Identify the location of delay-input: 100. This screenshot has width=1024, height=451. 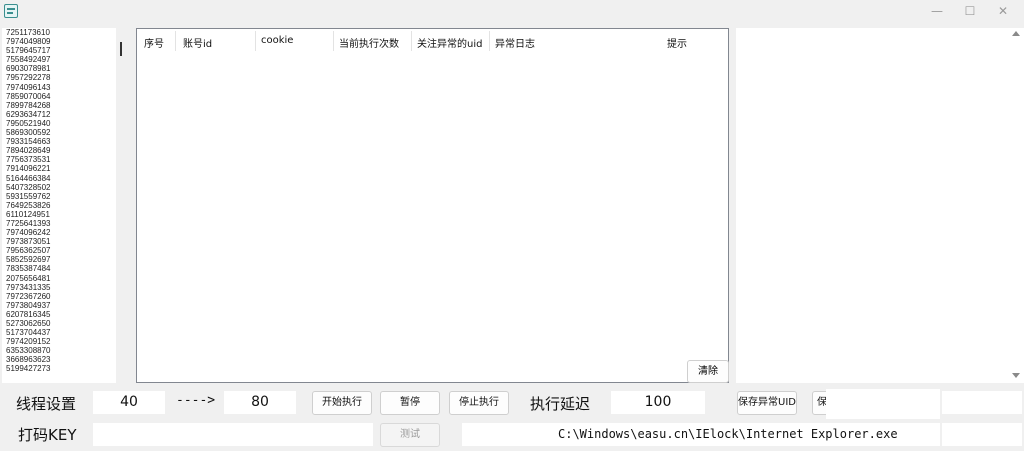
(658, 402).